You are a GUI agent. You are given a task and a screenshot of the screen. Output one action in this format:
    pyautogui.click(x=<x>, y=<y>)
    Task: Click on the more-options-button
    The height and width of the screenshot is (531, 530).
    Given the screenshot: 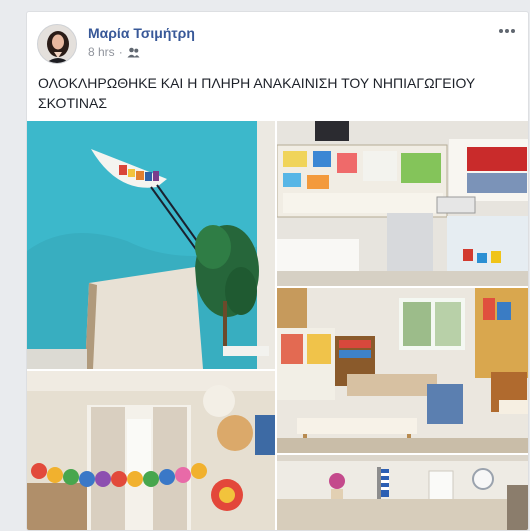 What is the action you would take?
    pyautogui.click(x=507, y=31)
    